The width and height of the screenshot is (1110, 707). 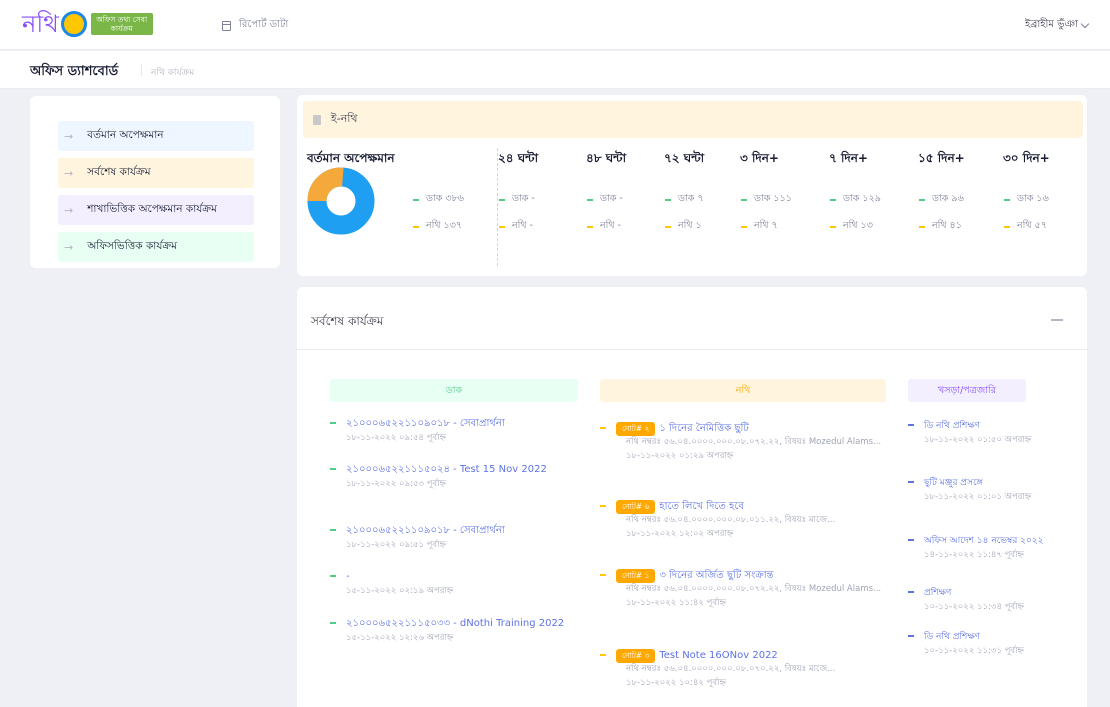 I want to click on period-title: ৪৮ ঘন্টা, so click(x=606, y=160).